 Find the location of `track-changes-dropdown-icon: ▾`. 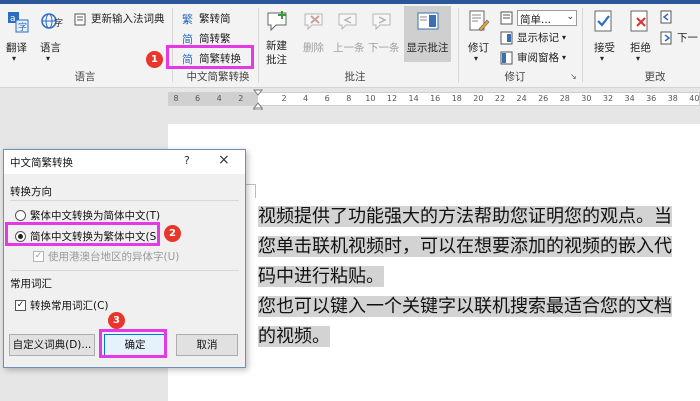

track-changes-dropdown-icon: ▾ is located at coordinates (476, 58).